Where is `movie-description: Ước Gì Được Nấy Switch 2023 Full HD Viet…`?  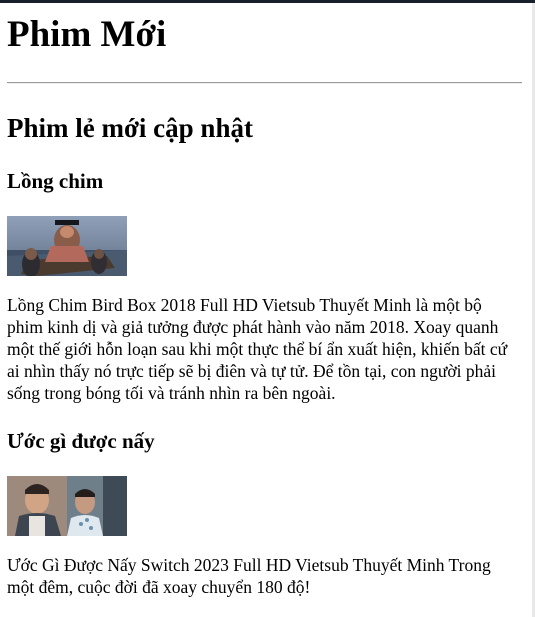 movie-description: Ước Gì Được Nấy Switch 2023 Full HD Viet… is located at coordinates (249, 576).